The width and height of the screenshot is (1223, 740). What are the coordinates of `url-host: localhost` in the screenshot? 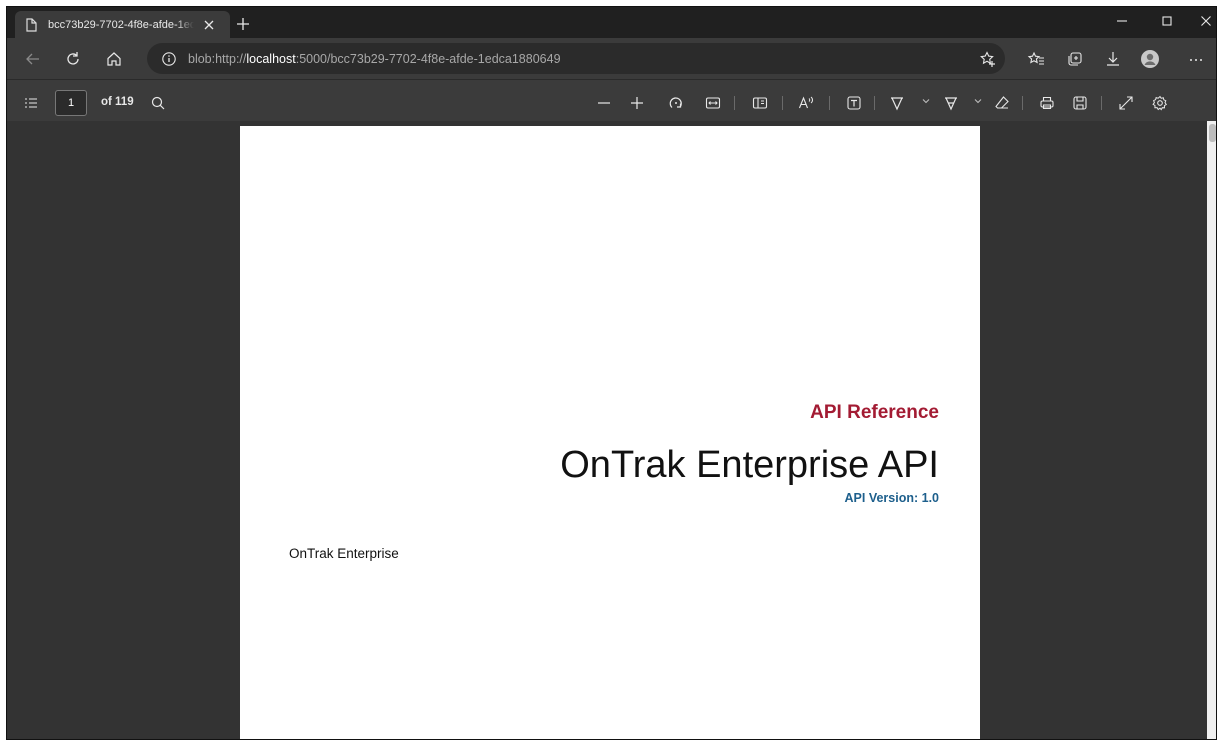 It's located at (271, 58).